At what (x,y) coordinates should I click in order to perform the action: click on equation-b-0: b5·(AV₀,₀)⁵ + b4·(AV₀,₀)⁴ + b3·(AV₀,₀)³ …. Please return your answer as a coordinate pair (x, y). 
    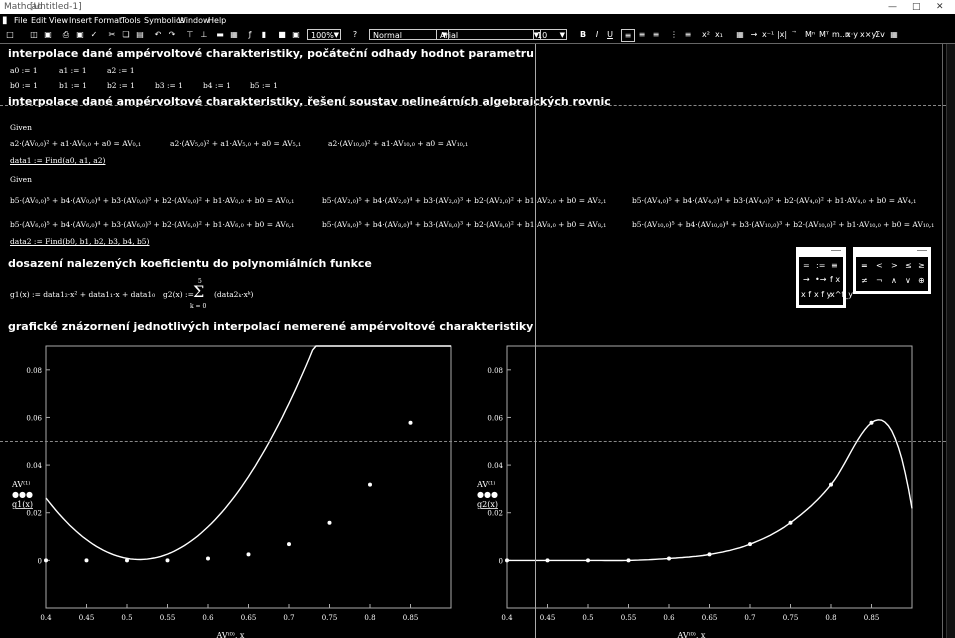
    Looking at the image, I should click on (152, 200).